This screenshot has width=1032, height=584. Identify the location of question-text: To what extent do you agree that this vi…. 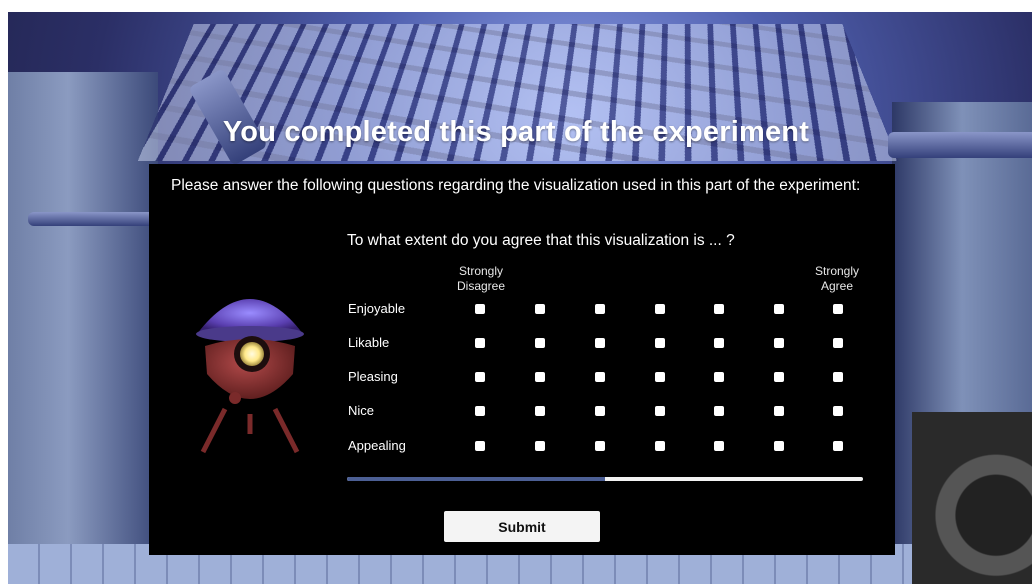
(541, 240).